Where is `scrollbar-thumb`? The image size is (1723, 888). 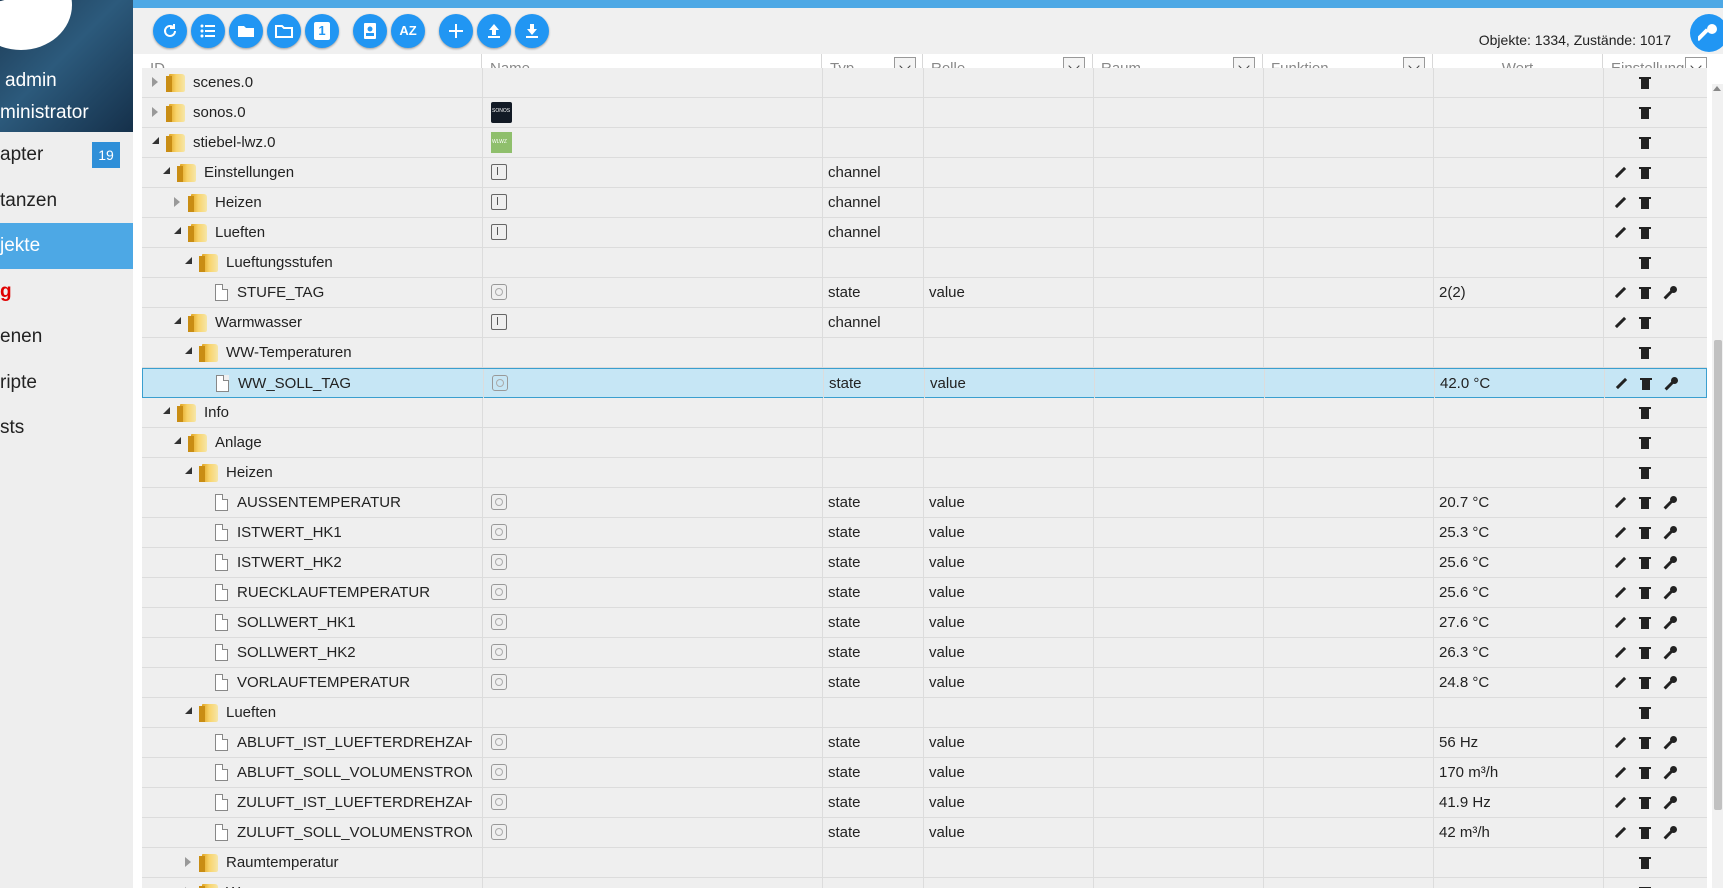
scrollbar-thumb is located at coordinates (1718, 575).